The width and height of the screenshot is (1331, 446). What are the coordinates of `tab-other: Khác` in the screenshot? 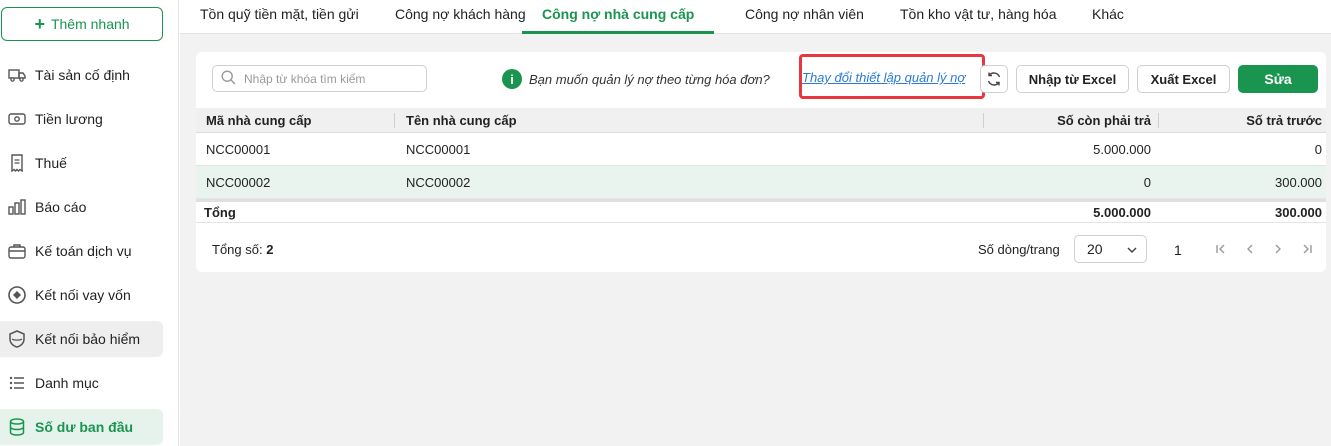 It's located at (1108, 17).